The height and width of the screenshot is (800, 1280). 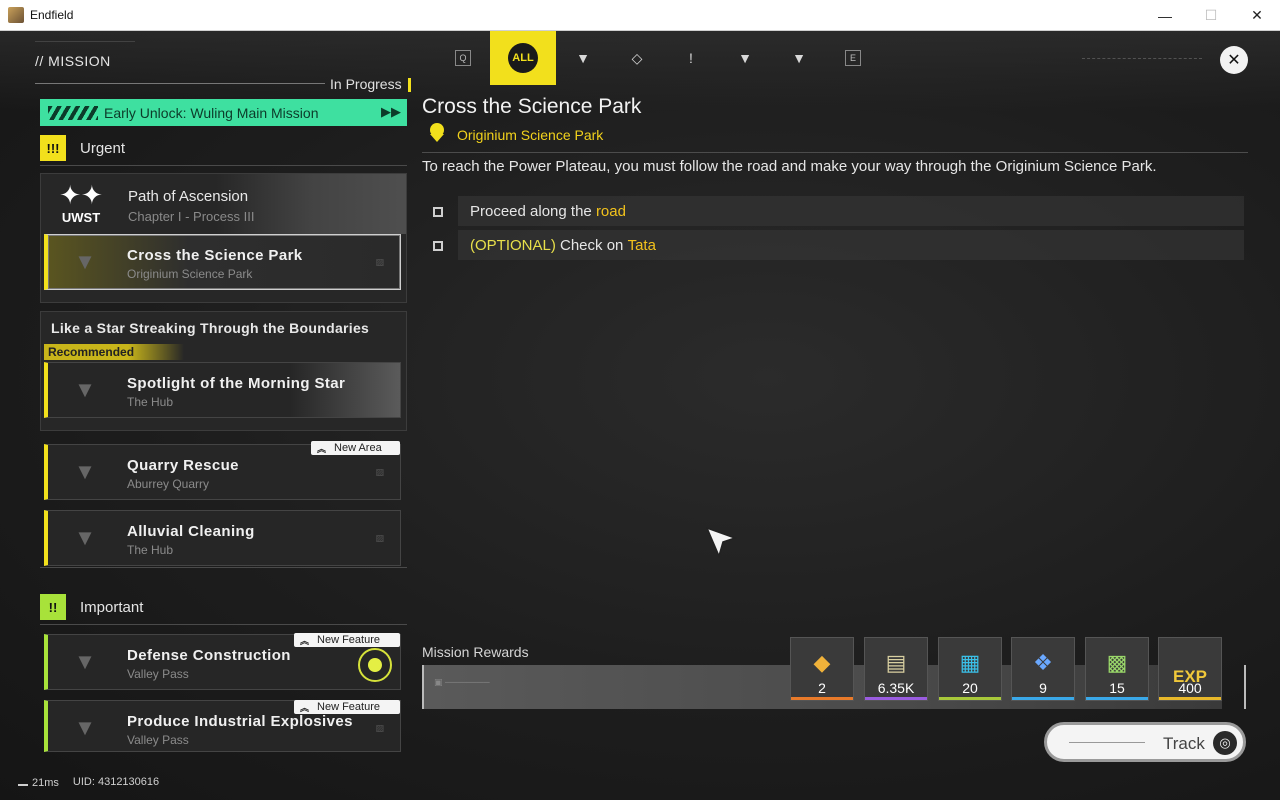 I want to click on reward-quantity: 9, so click(x=1043, y=688).